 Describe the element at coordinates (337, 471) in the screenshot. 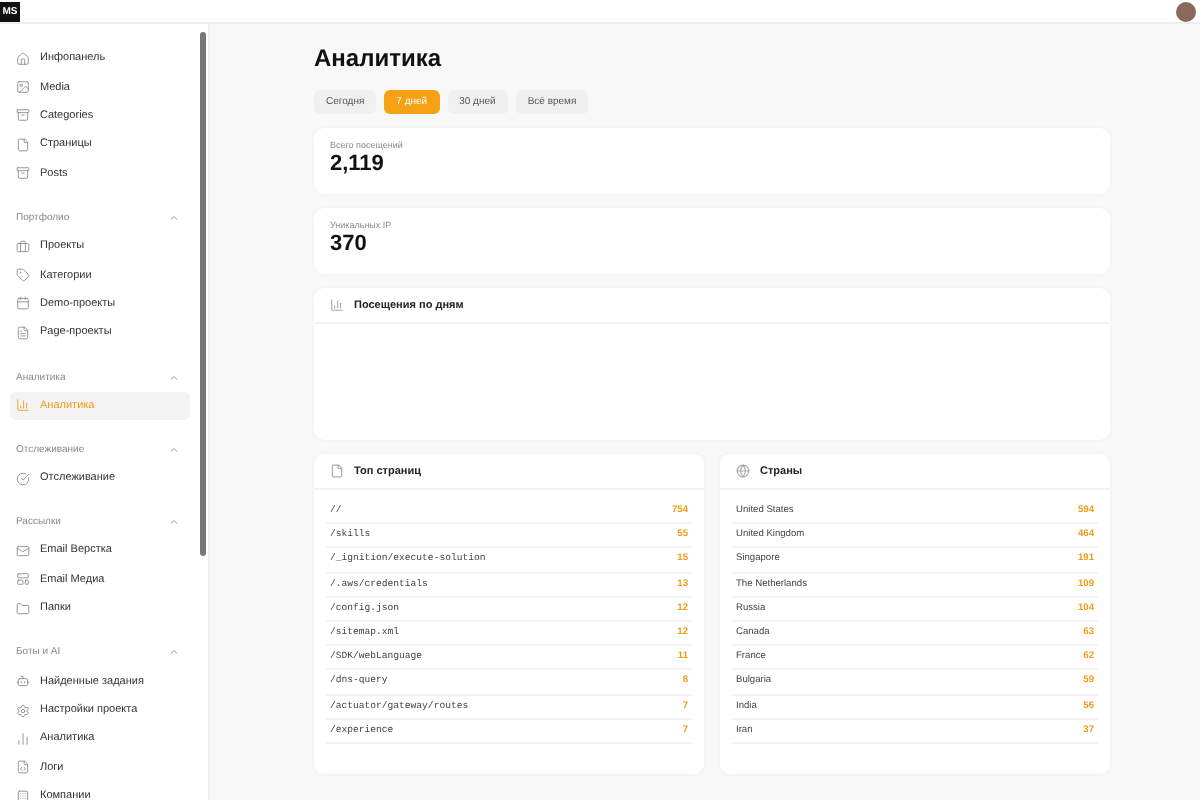

I see `file-icon` at that location.